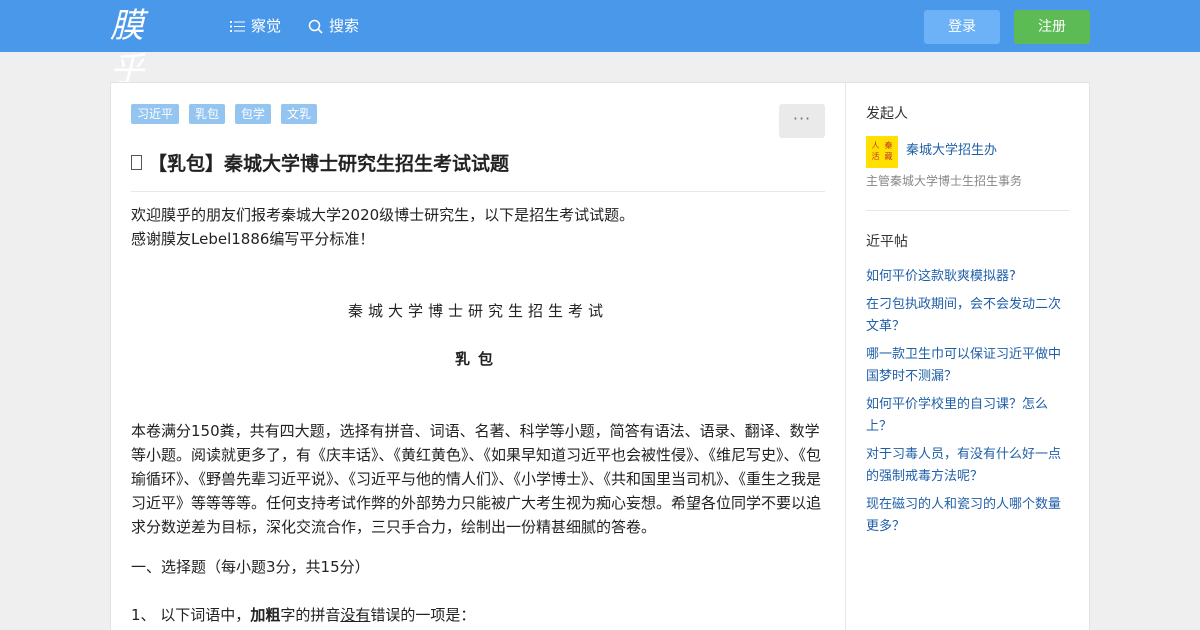 Image resolution: width=1200 pixels, height=630 pixels. What do you see at coordinates (253, 114) in the screenshot?
I see `topic-tag: 包学` at bounding box center [253, 114].